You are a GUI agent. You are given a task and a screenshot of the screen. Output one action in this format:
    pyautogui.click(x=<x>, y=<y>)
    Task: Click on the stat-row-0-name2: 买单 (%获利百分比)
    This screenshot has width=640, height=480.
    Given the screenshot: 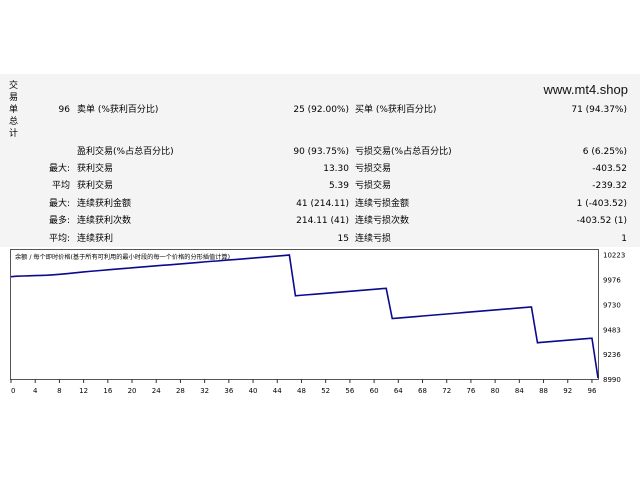 What is the action you would take?
    pyautogui.click(x=396, y=110)
    